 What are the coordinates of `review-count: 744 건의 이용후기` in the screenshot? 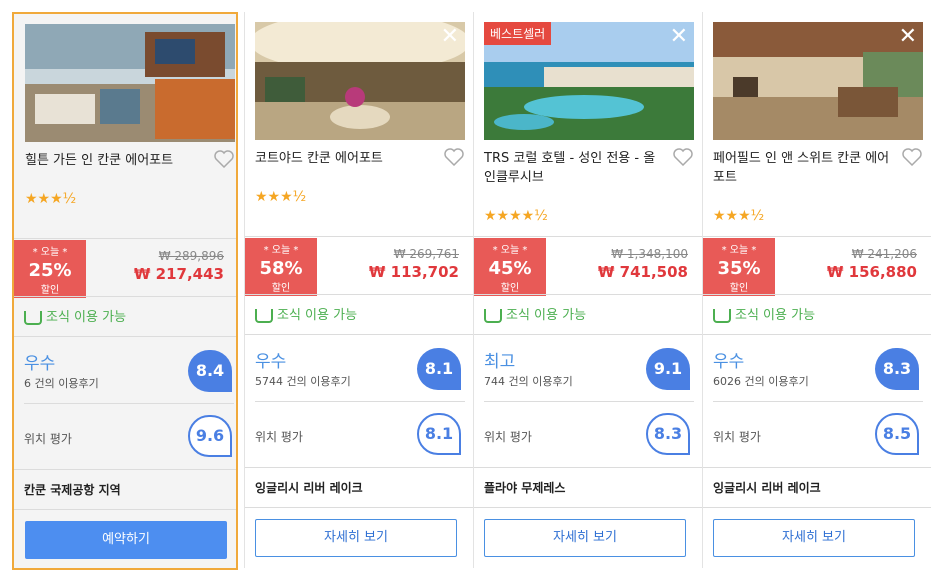 It's located at (528, 381).